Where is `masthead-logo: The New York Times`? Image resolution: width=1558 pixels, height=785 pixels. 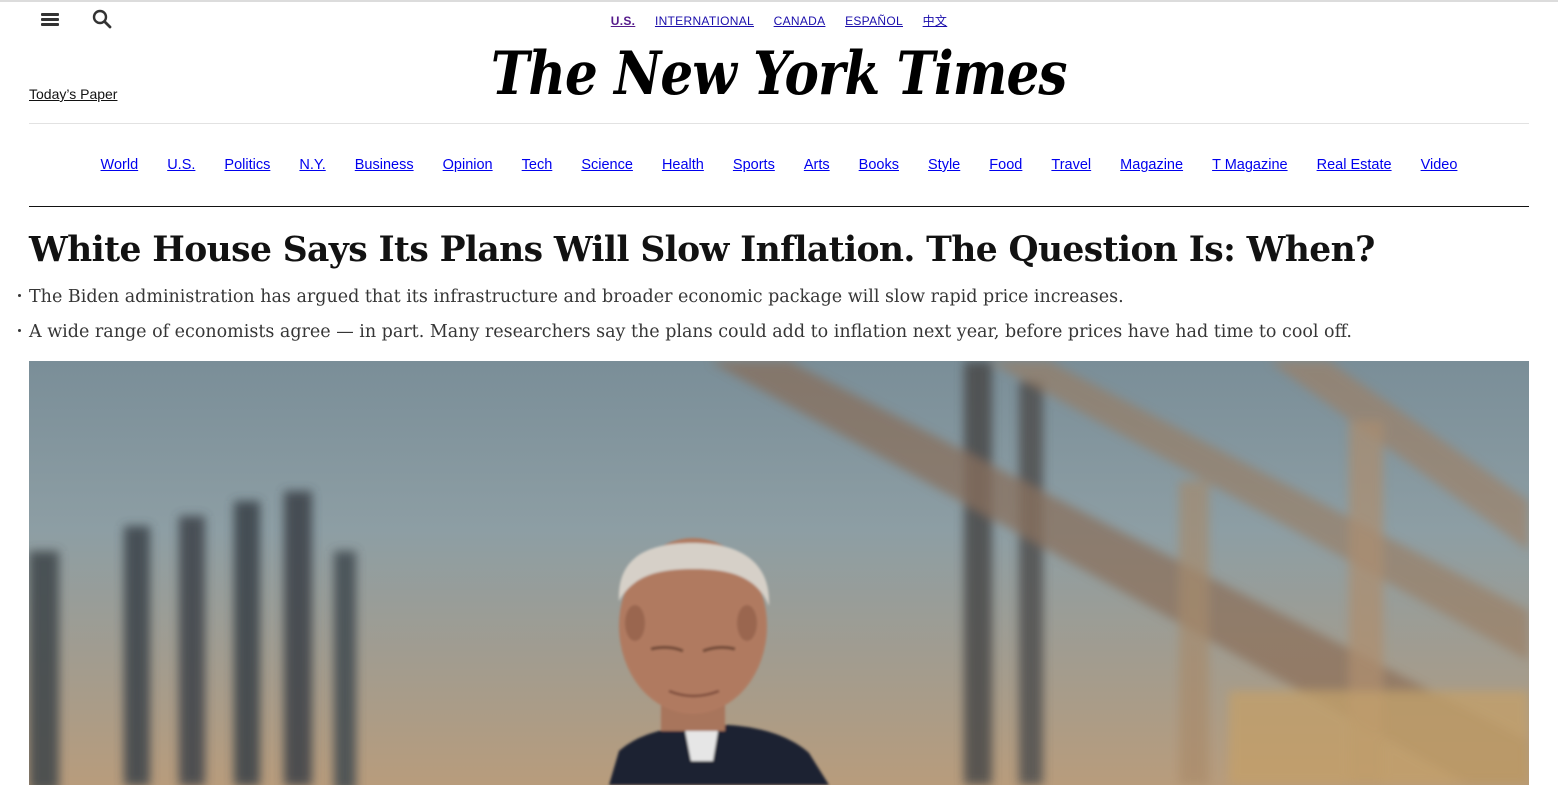 masthead-logo: The New York Times is located at coordinates (779, 74).